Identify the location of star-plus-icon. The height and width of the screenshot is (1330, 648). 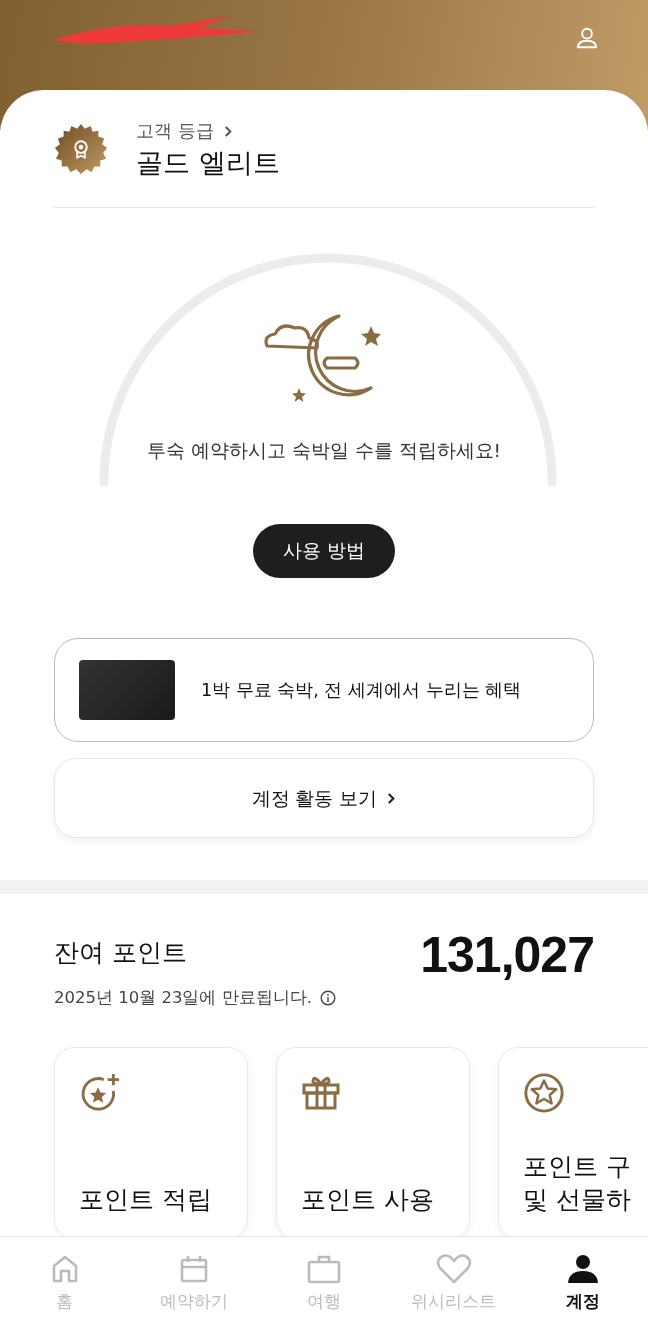
(100, 1093).